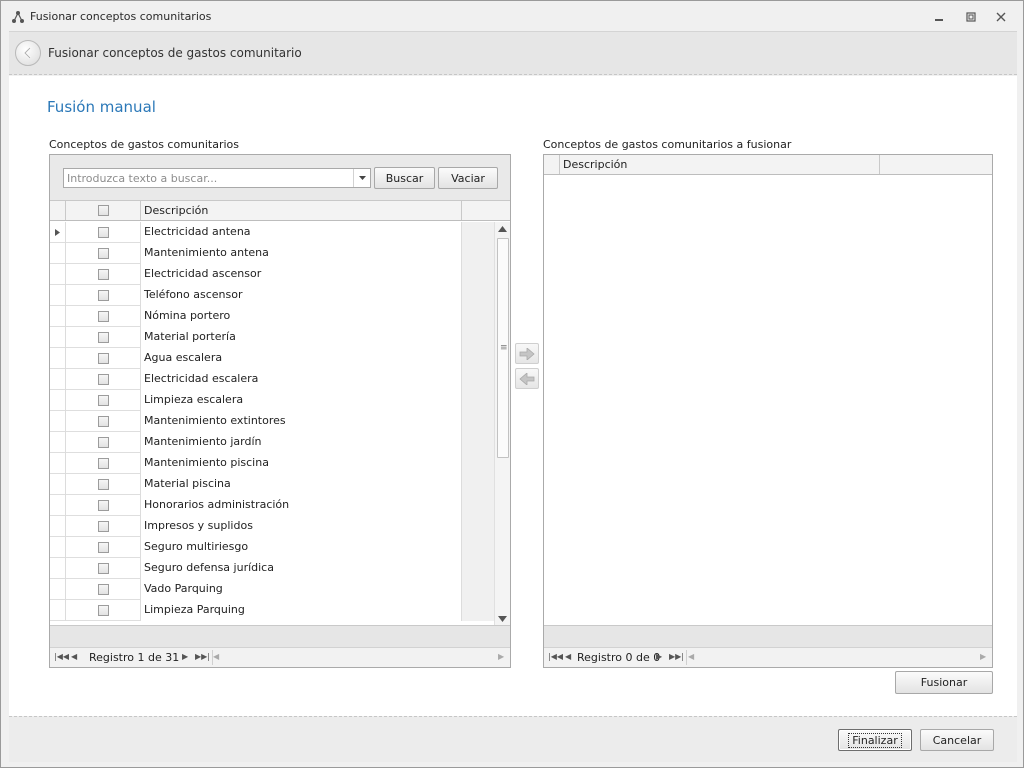  What do you see at coordinates (301, 316) in the screenshot?
I see `row-description: Nómina portero` at bounding box center [301, 316].